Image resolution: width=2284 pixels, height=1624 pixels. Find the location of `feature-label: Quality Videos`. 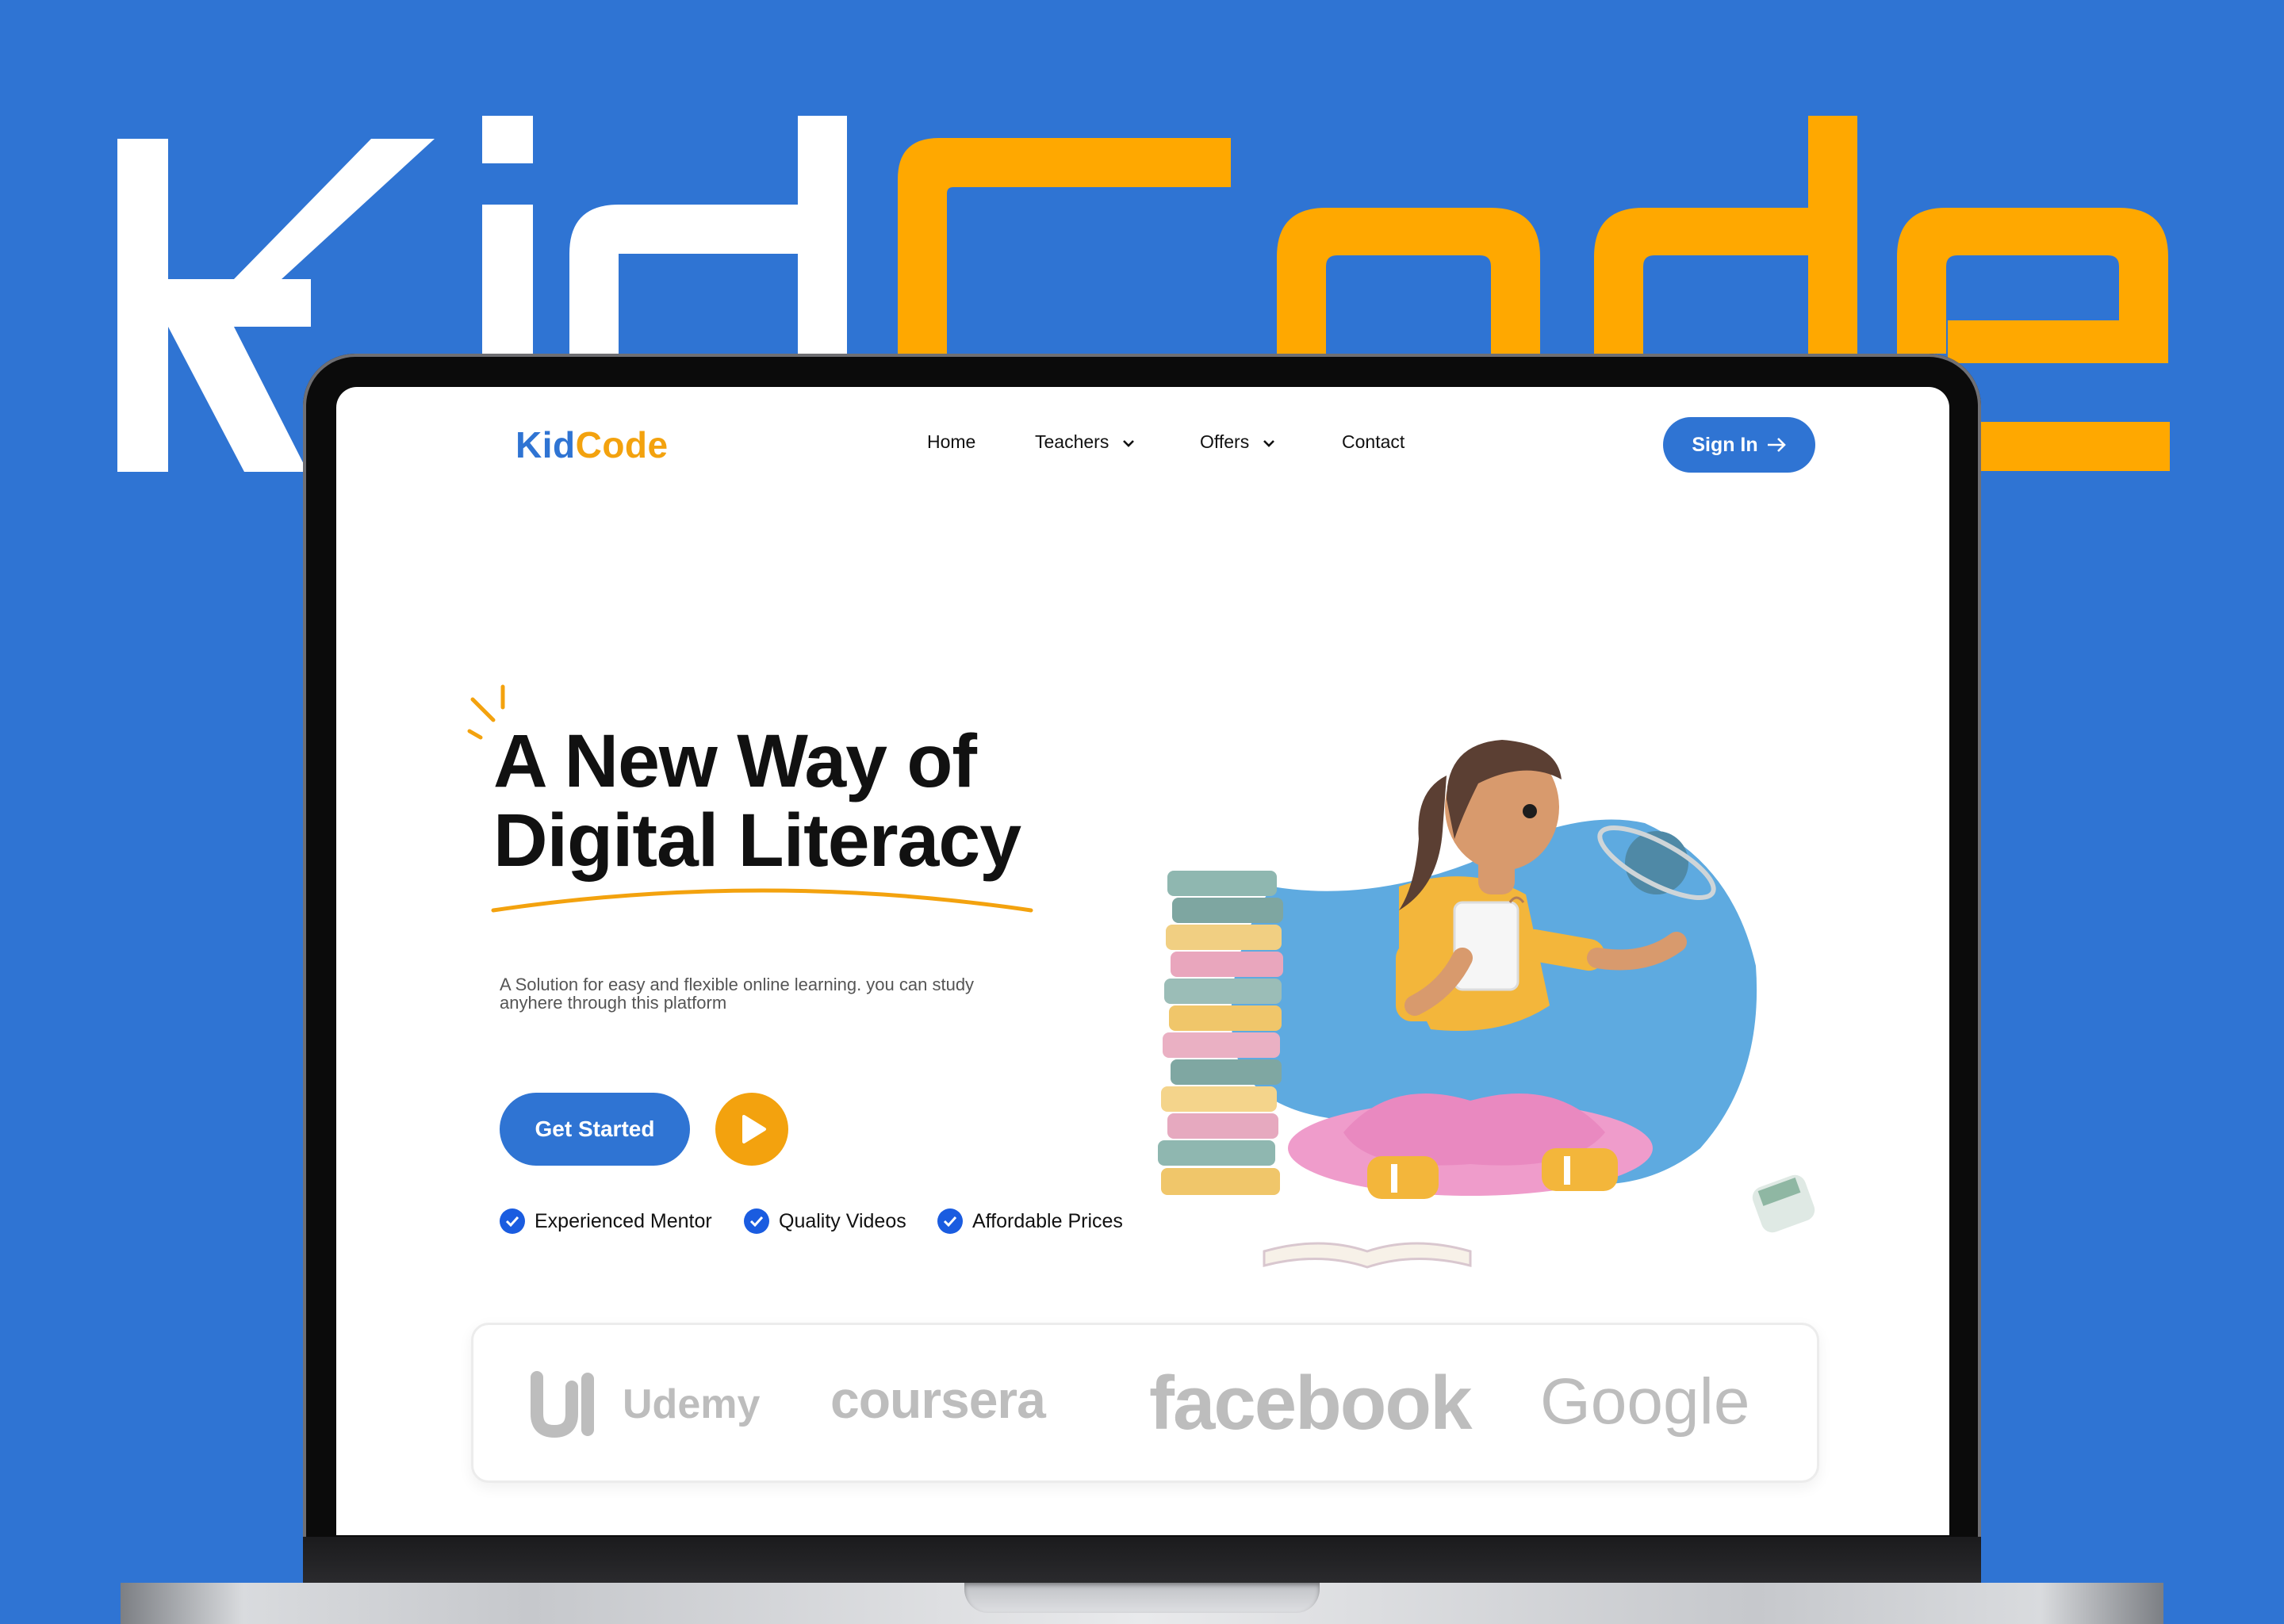

feature-label: Quality Videos is located at coordinates (842, 1220).